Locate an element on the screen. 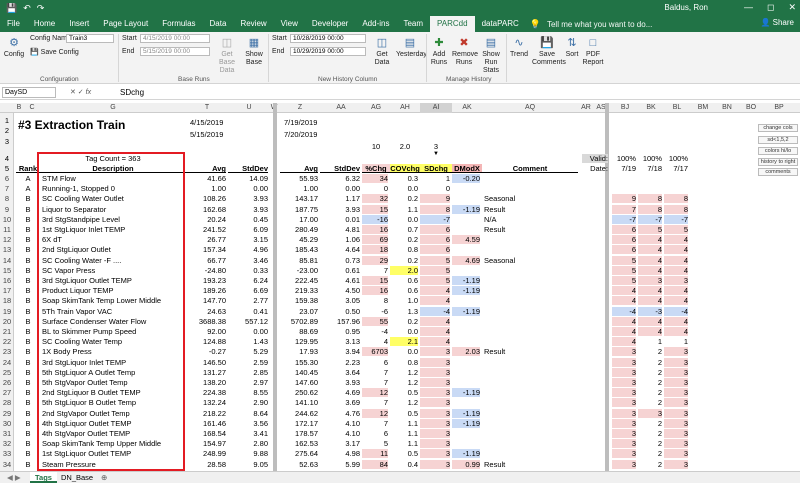 Image resolution: width=800 pixels, height=483 pixels. avg-cell: 131.27 is located at coordinates (206, 372).